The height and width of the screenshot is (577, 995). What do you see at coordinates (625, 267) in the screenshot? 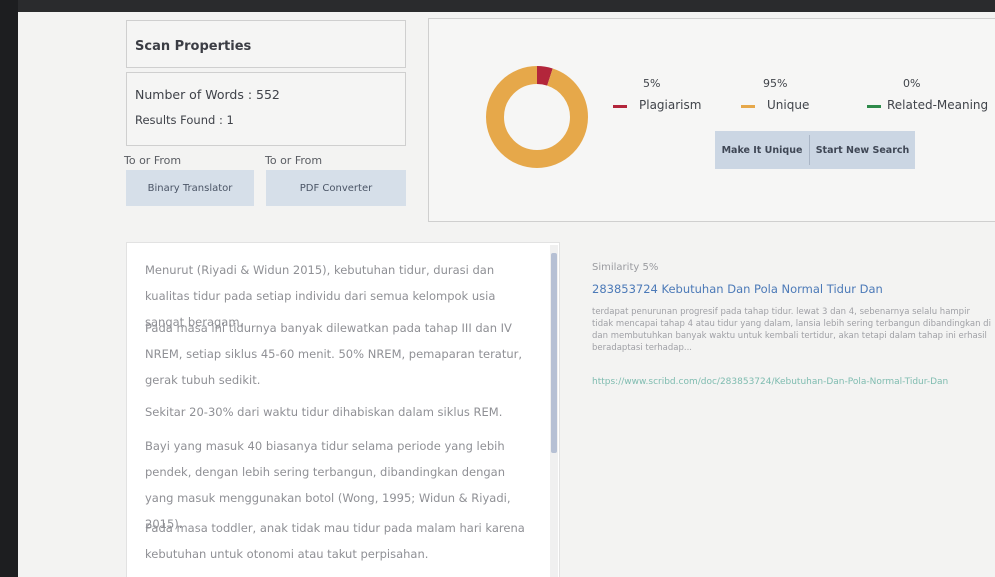
I see `similarity-label: Similarity 5%` at bounding box center [625, 267].